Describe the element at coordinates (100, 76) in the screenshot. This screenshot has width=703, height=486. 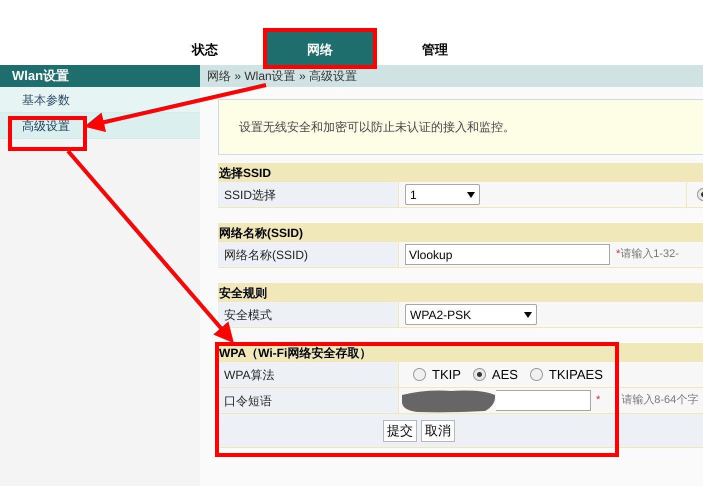
I see `sidebar-title: Wlan设置` at that location.